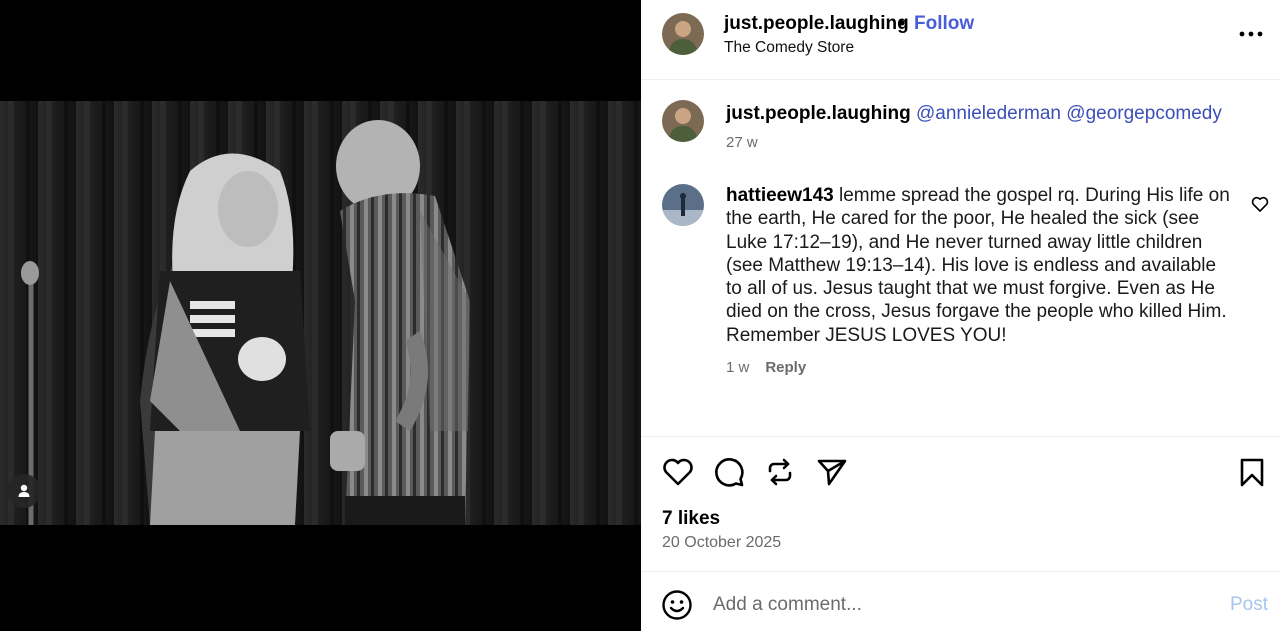 This screenshot has width=1280, height=631. I want to click on repost-button, so click(780, 472).